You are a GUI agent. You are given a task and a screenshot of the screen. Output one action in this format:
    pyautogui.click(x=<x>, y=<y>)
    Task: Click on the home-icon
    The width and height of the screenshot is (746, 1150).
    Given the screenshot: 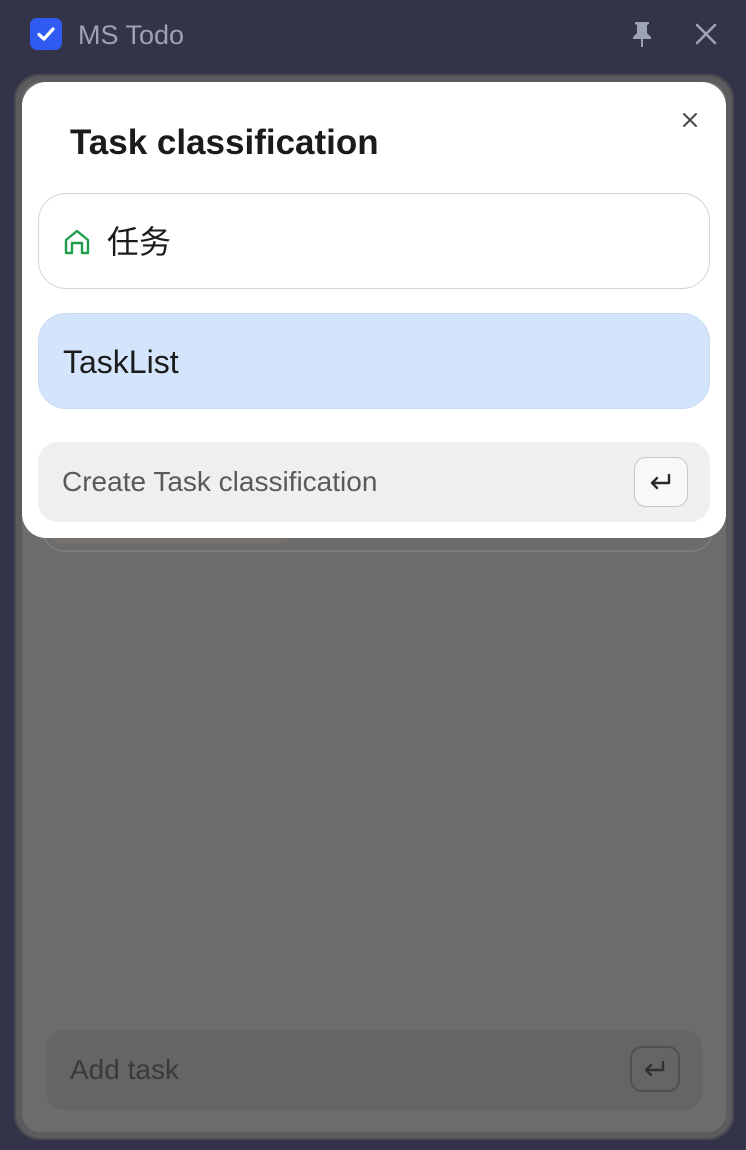 What is the action you would take?
    pyautogui.click(x=77, y=242)
    